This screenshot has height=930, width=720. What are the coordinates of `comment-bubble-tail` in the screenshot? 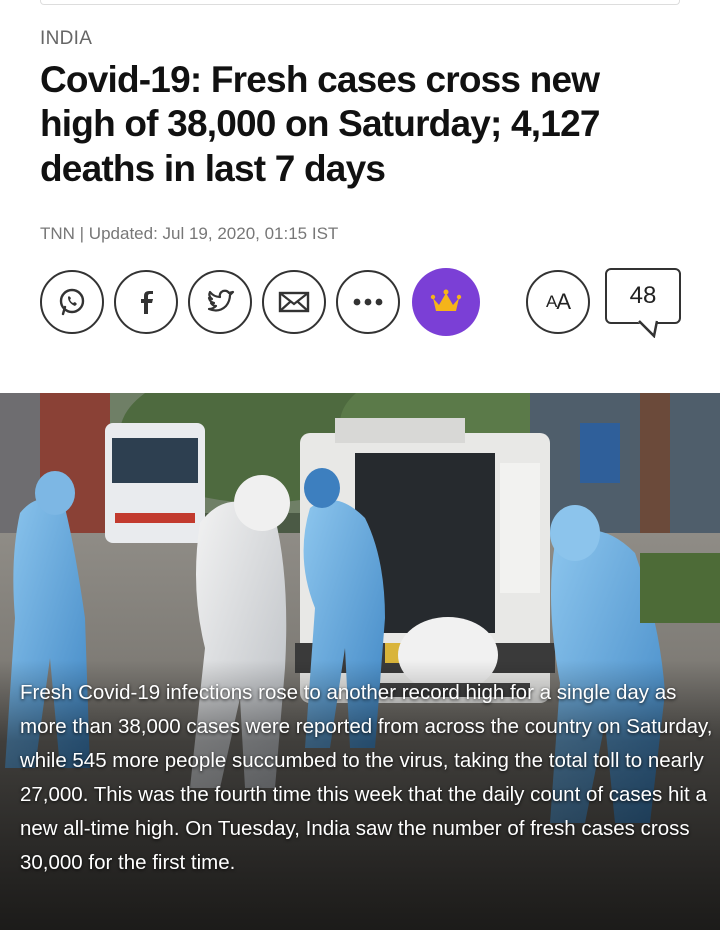 It's located at (647, 329).